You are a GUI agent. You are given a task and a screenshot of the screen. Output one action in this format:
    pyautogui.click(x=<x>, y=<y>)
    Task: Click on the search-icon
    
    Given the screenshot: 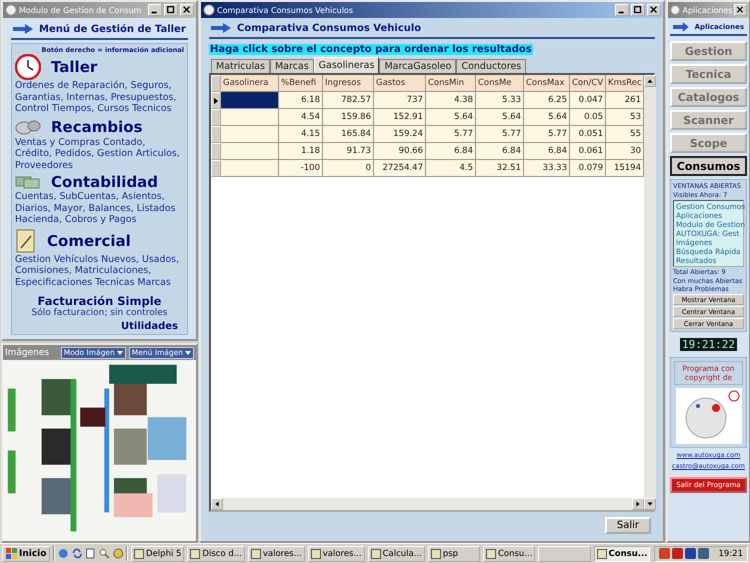 What is the action you would take?
    pyautogui.click(x=104, y=553)
    